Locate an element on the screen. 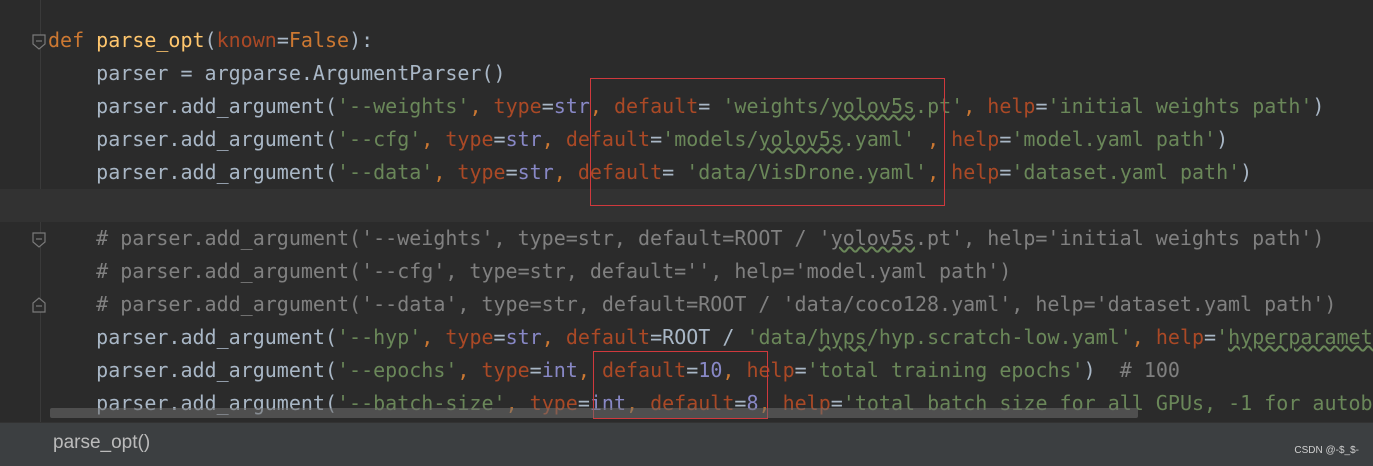 Image resolution: width=1373 pixels, height=466 pixels. code-token: ): is located at coordinates (361, 40).